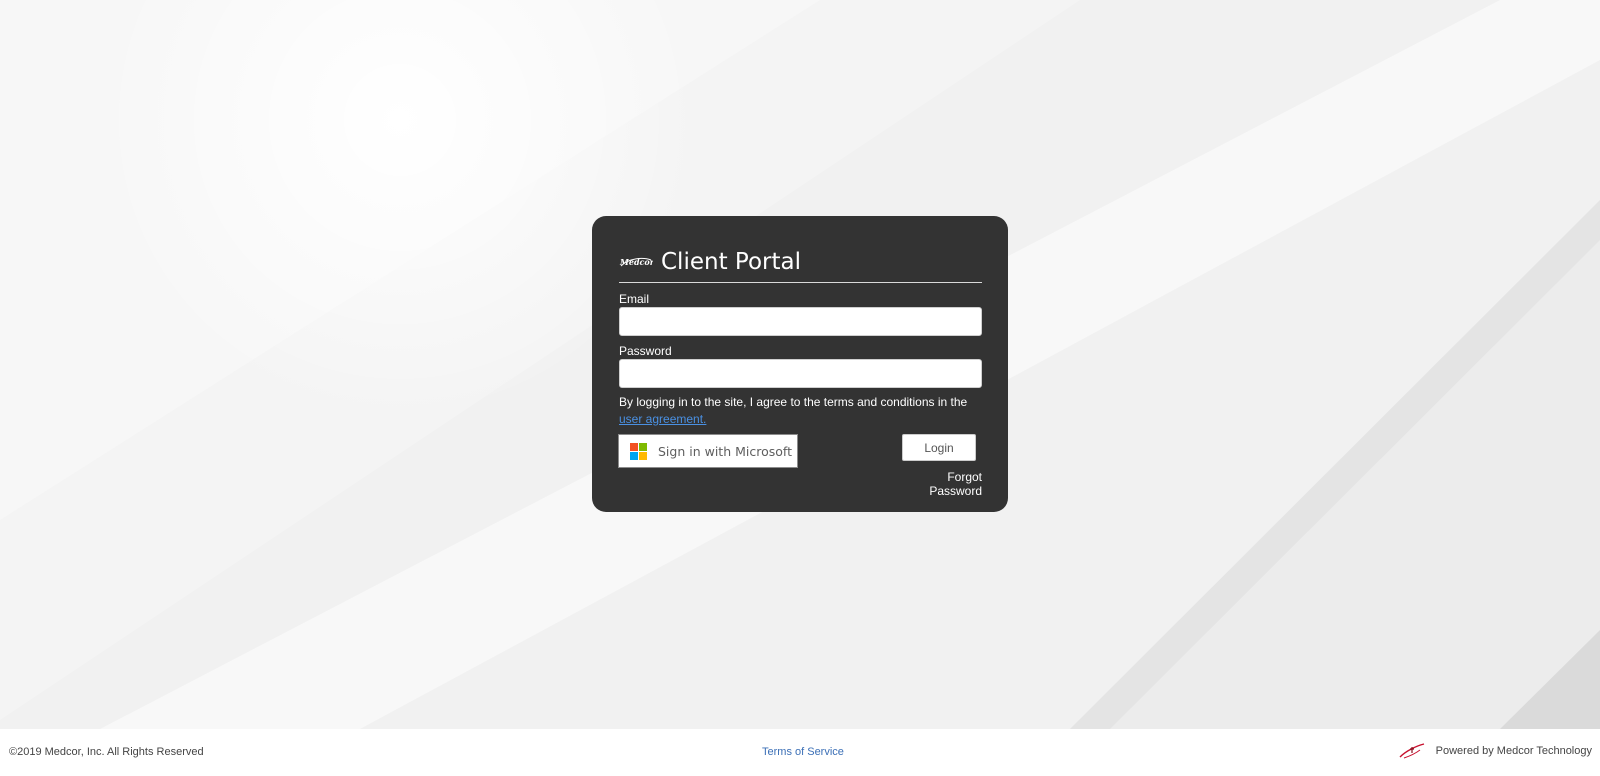 This screenshot has height=776, width=1600. What do you see at coordinates (803, 752) in the screenshot?
I see `terms-of-service-link: Terms of Service` at bounding box center [803, 752].